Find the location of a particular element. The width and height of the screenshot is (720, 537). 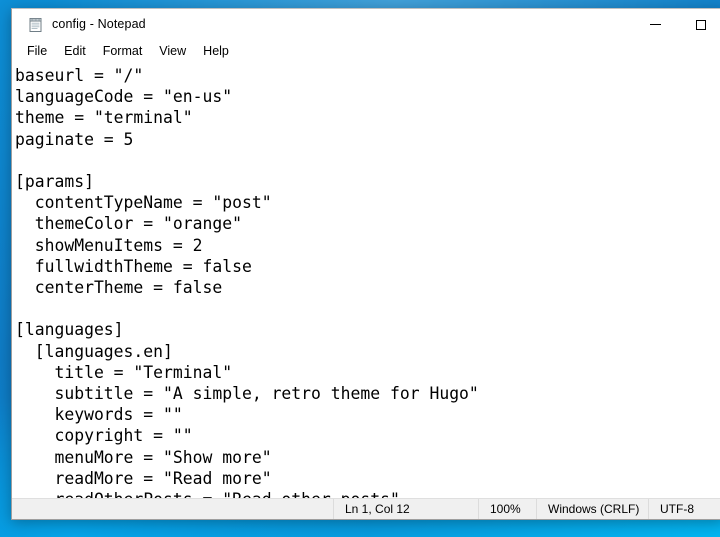

menu-item-edit: Edit is located at coordinates (79, 51).